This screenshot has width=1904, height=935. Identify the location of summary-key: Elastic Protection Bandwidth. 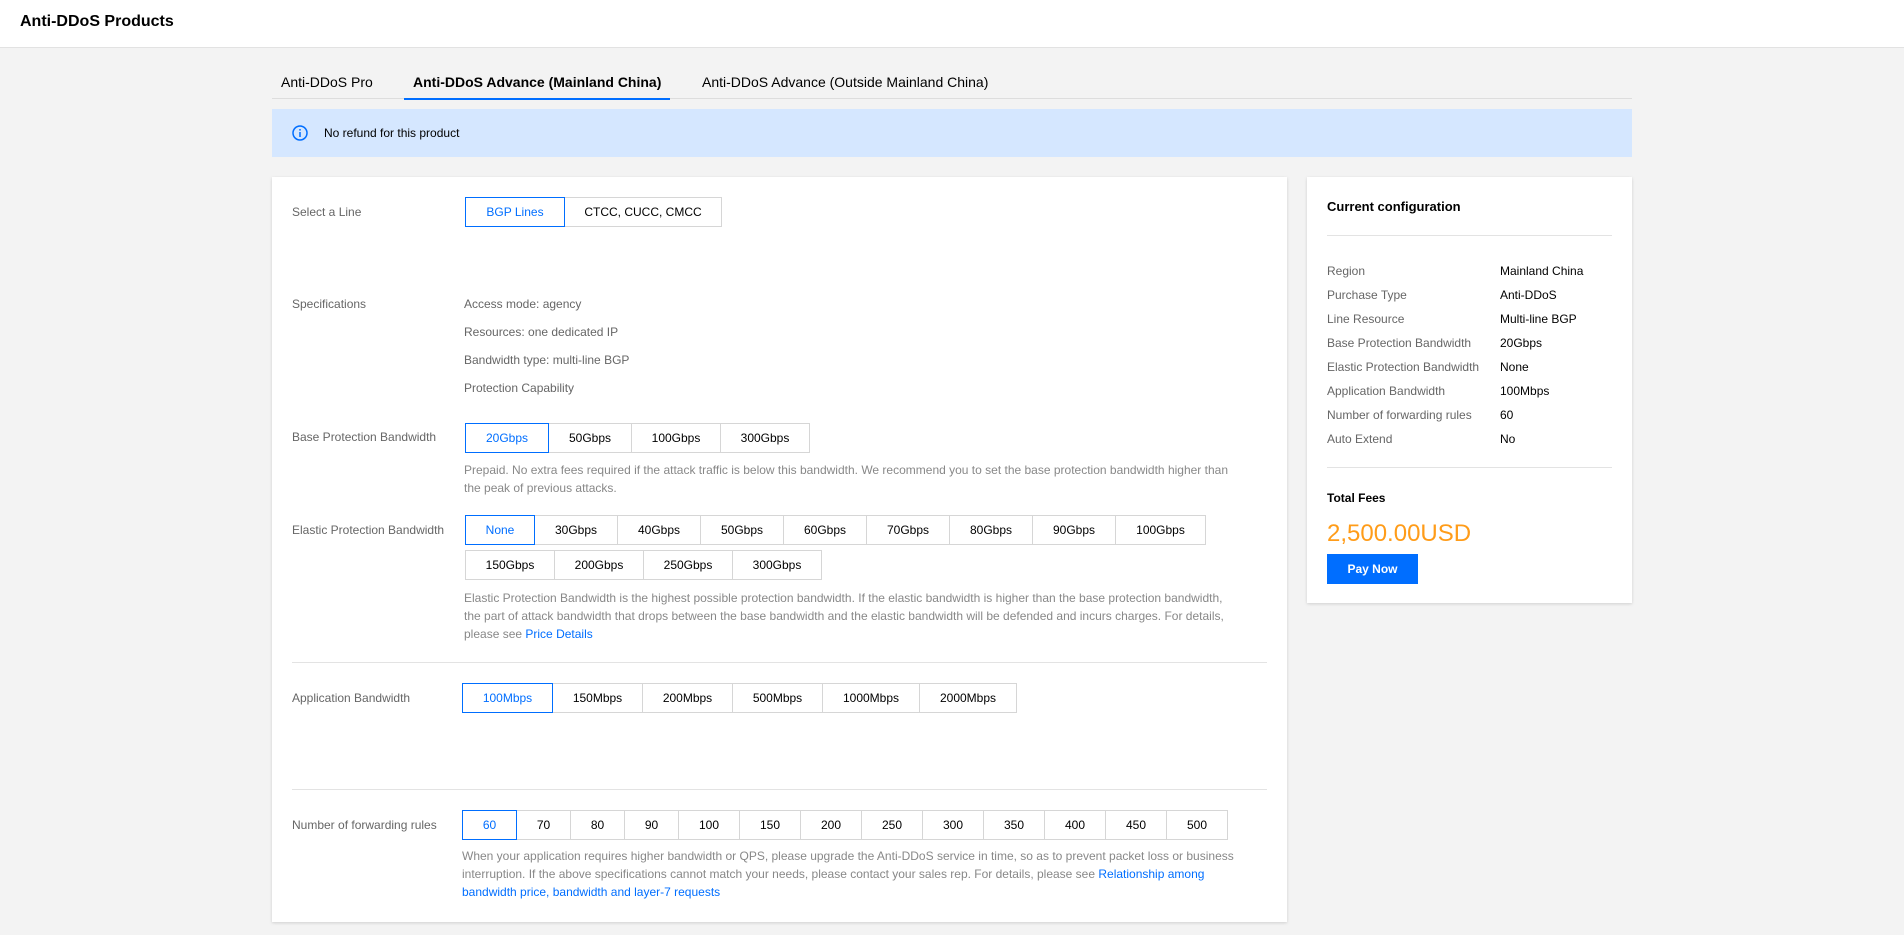
(1403, 367).